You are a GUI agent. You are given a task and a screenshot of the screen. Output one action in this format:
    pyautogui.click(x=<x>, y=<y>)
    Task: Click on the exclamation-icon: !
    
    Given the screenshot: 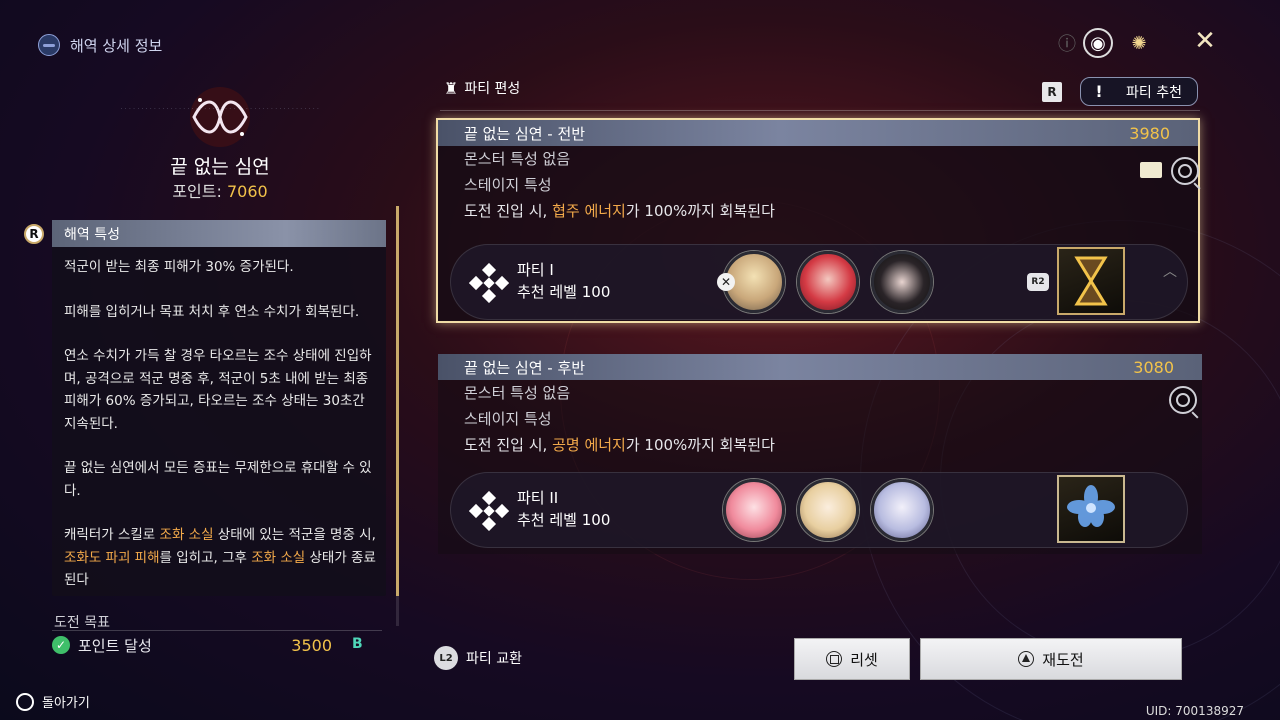 What is the action you would take?
    pyautogui.click(x=1099, y=91)
    